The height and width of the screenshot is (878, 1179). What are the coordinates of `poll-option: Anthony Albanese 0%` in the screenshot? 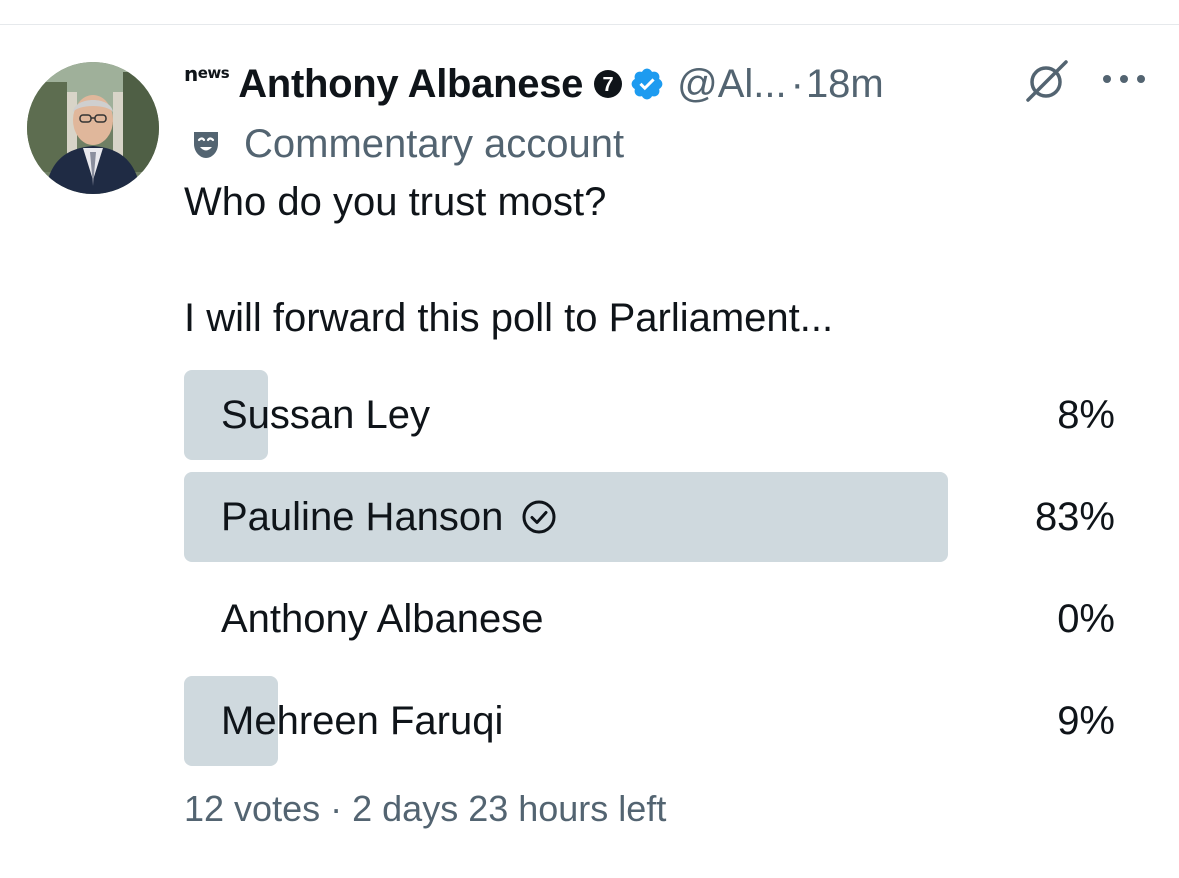 It's located at (651, 619).